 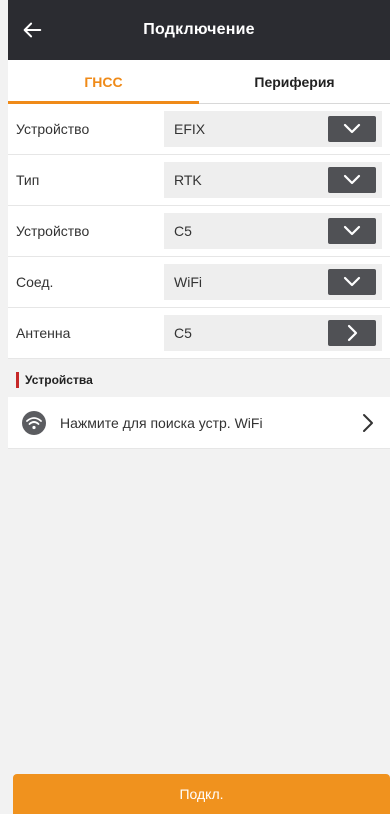 I want to click on row-type: Тип RTK, so click(x=199, y=180).